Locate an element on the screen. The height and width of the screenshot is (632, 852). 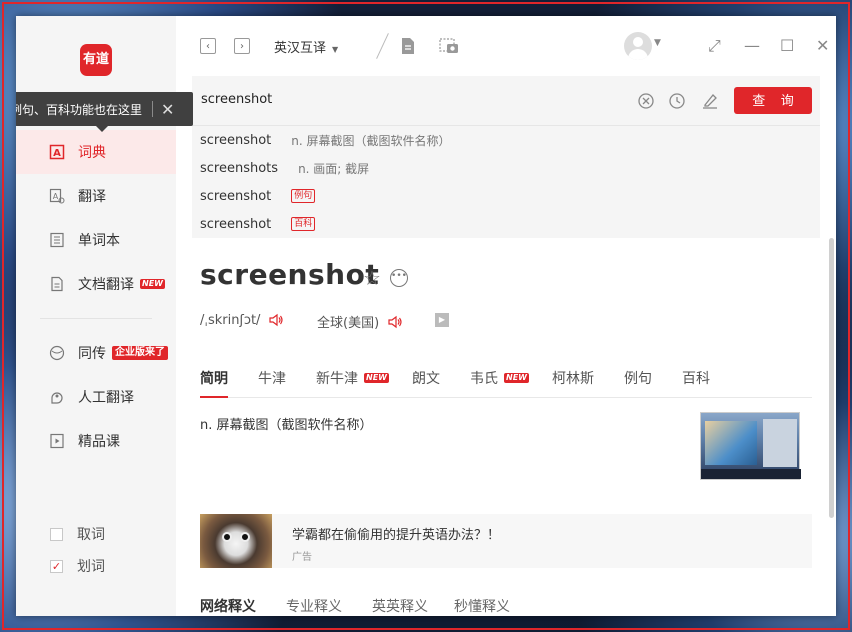
tab-webster: 韦氏 NEW is located at coordinates (499, 378).